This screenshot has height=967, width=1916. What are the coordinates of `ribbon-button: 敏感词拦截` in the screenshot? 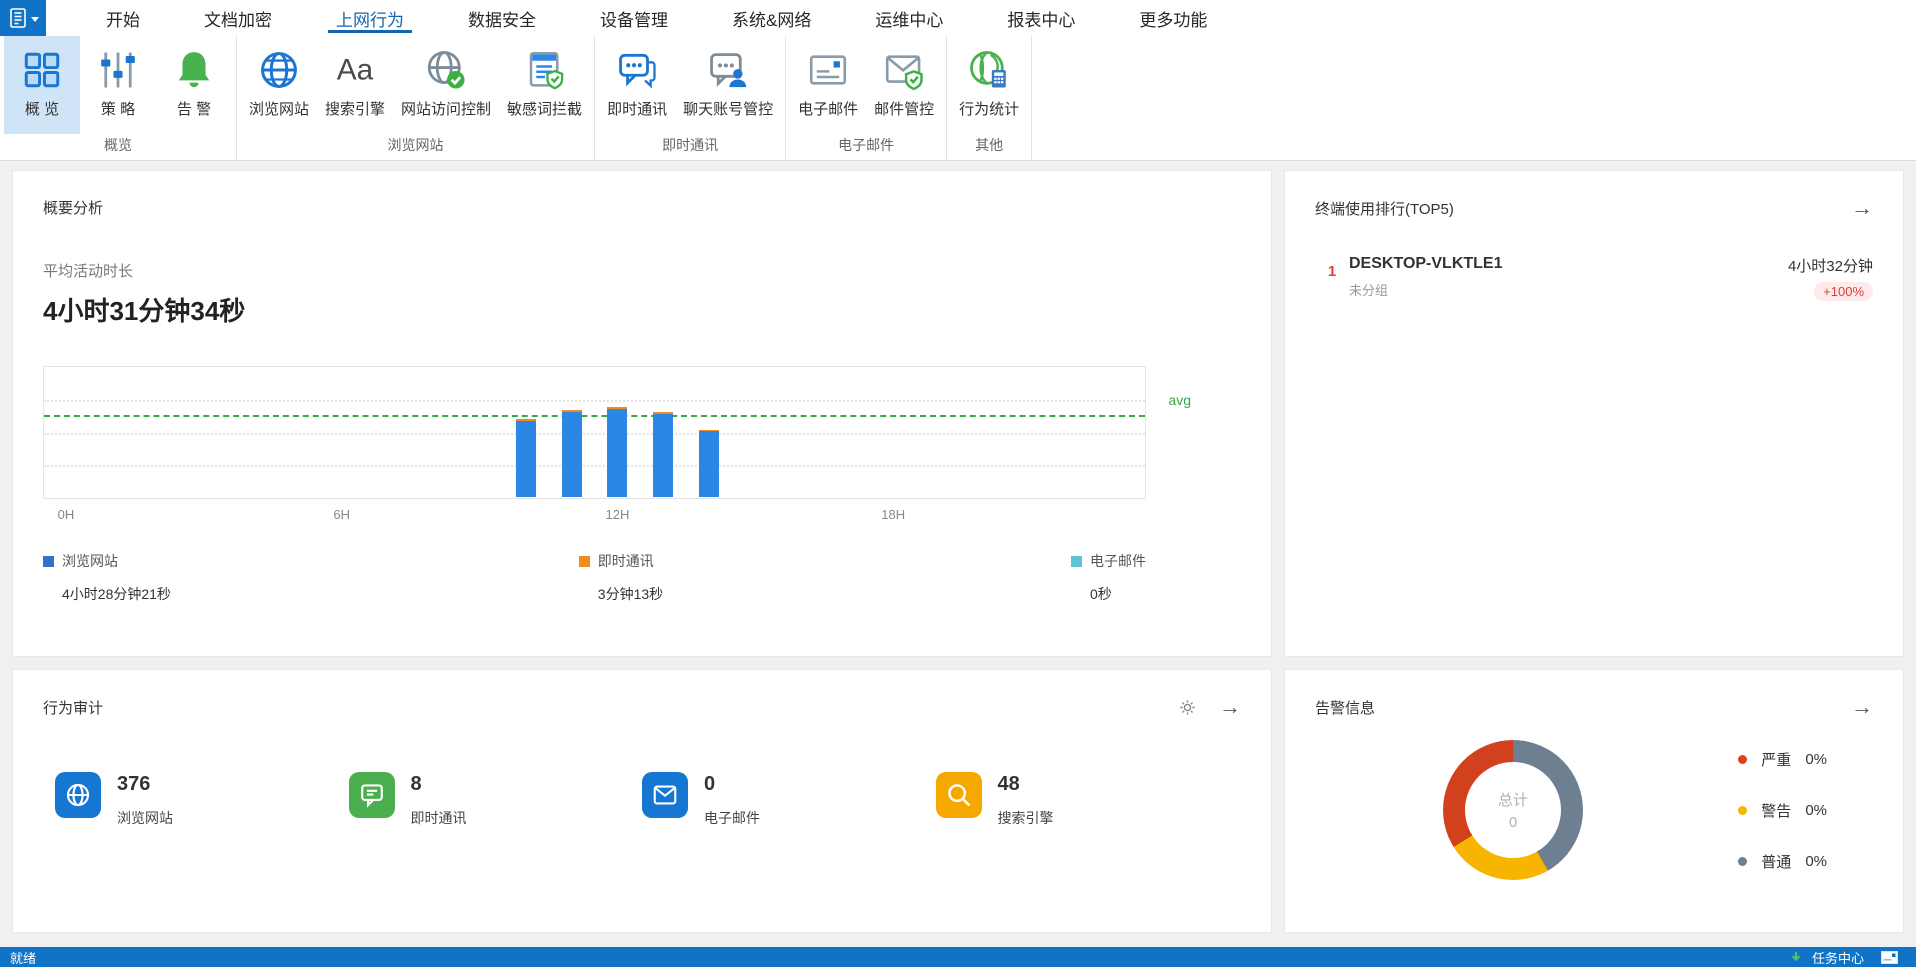 It's located at (544, 85).